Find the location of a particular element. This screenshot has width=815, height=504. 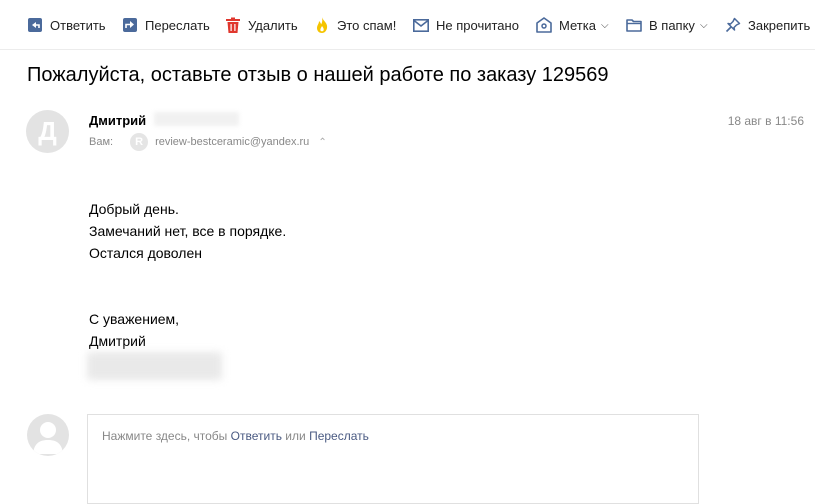

trash-icon is located at coordinates (233, 25).